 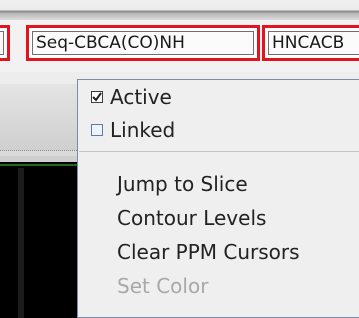 I want to click on menu-item-label: Active, so click(x=141, y=97).